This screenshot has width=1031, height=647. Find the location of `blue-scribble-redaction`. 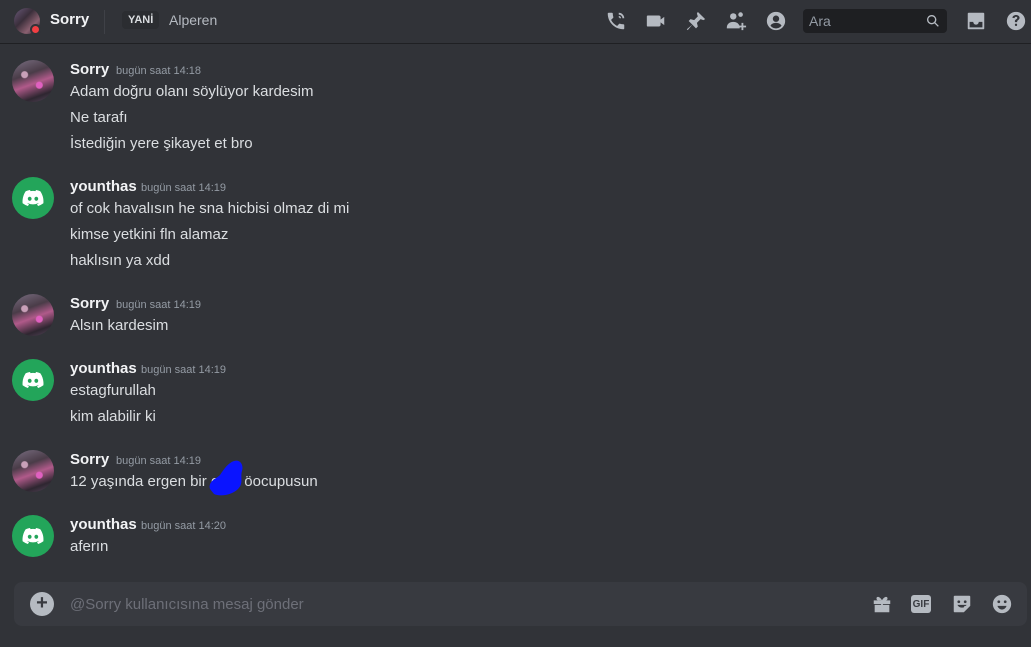

blue-scribble-redaction is located at coordinates (226, 478).